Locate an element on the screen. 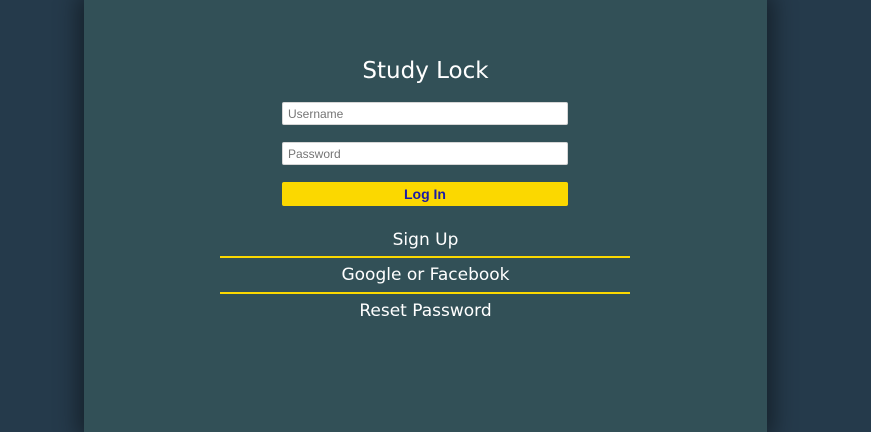 This screenshot has height=432, width=871. username-input is located at coordinates (425, 113).